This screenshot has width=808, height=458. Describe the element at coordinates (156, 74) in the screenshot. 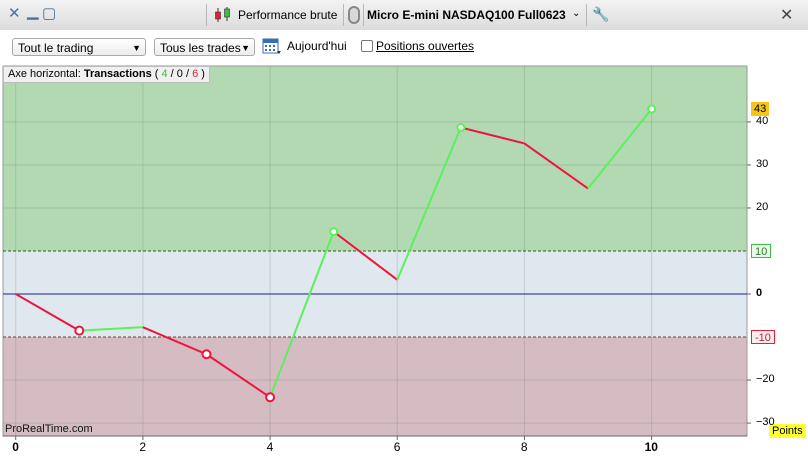

I see `paren: (` at that location.